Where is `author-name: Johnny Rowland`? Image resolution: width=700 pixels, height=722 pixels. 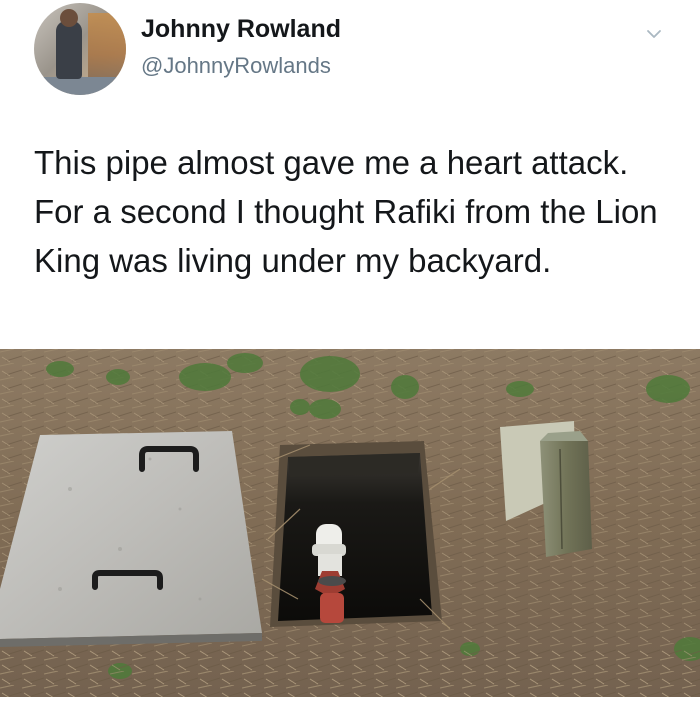 author-name: Johnny Rowland is located at coordinates (241, 29).